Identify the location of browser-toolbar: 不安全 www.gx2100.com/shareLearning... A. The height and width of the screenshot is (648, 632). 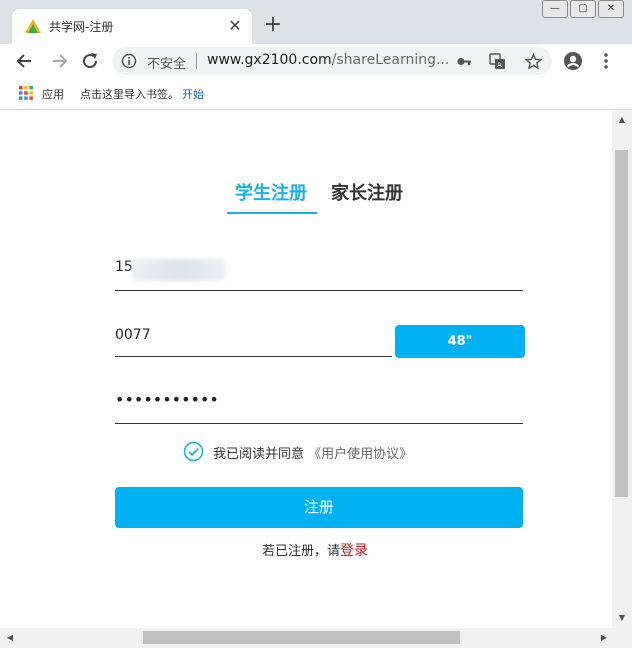
(316, 61).